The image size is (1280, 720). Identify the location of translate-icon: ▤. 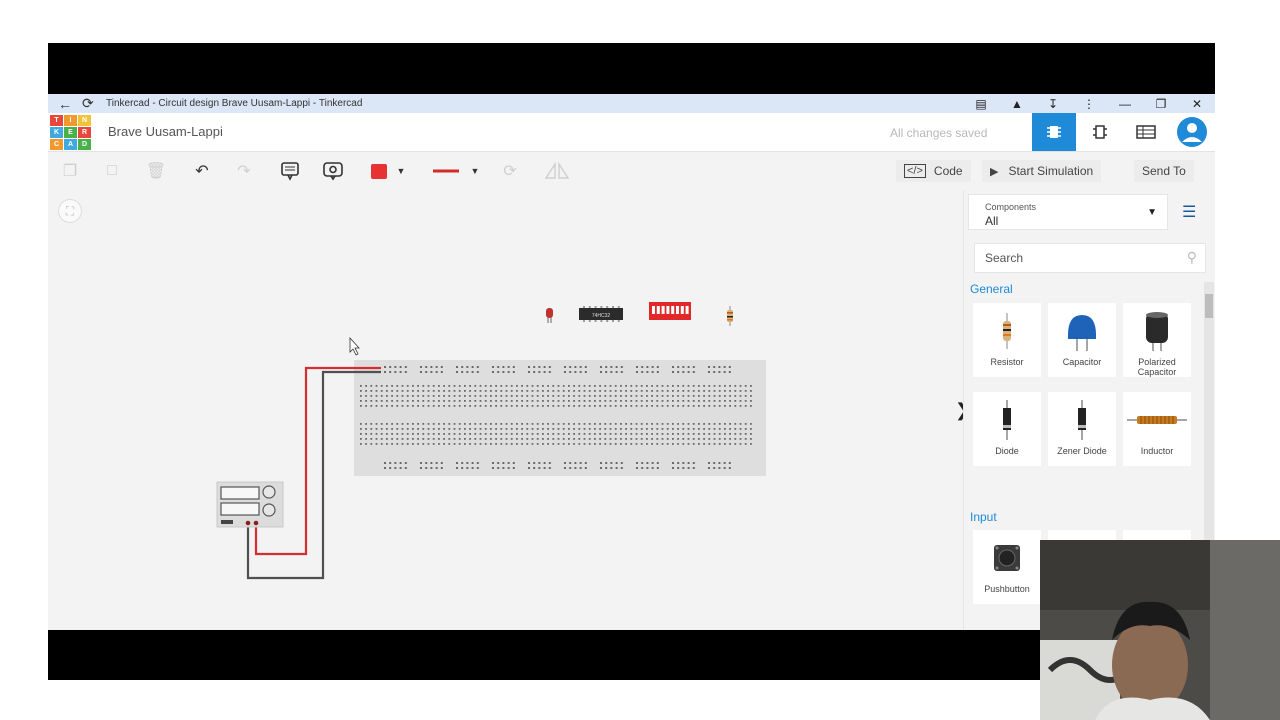
(981, 104).